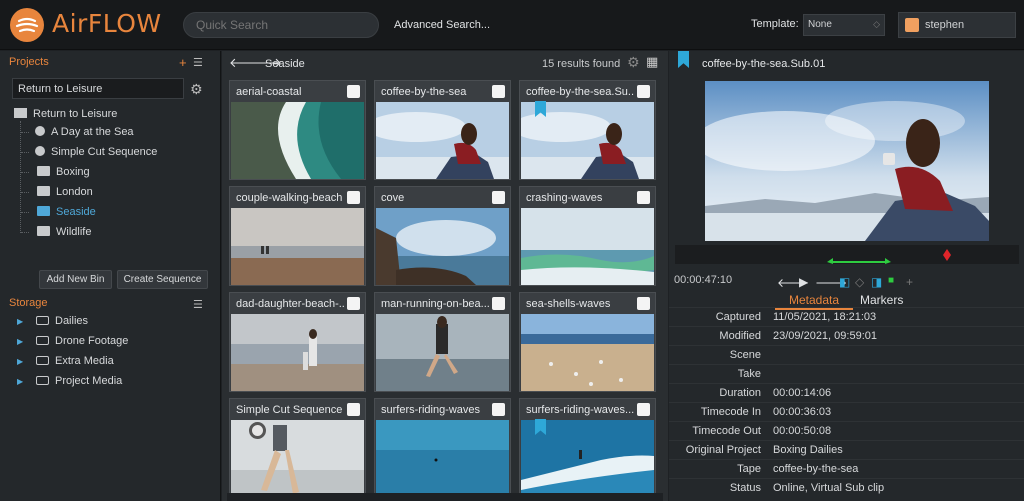 This screenshot has height=501, width=1024. What do you see at coordinates (847, 254) in the screenshot?
I see `timeline-scrubber` at bounding box center [847, 254].